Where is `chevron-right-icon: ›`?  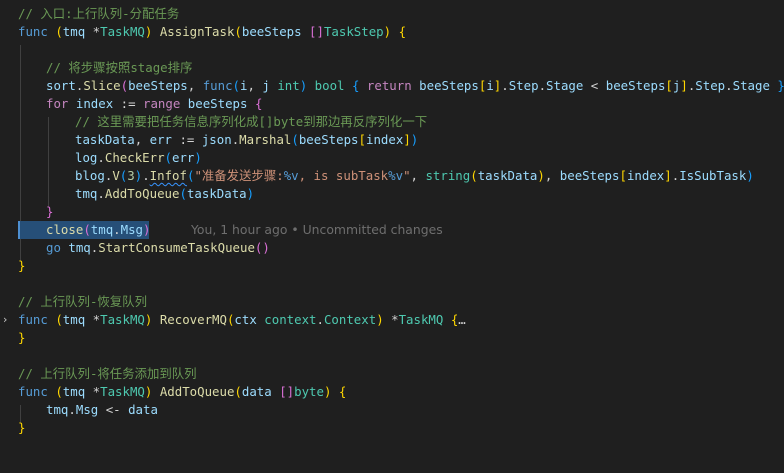
chevron-right-icon: › is located at coordinates (9, 320).